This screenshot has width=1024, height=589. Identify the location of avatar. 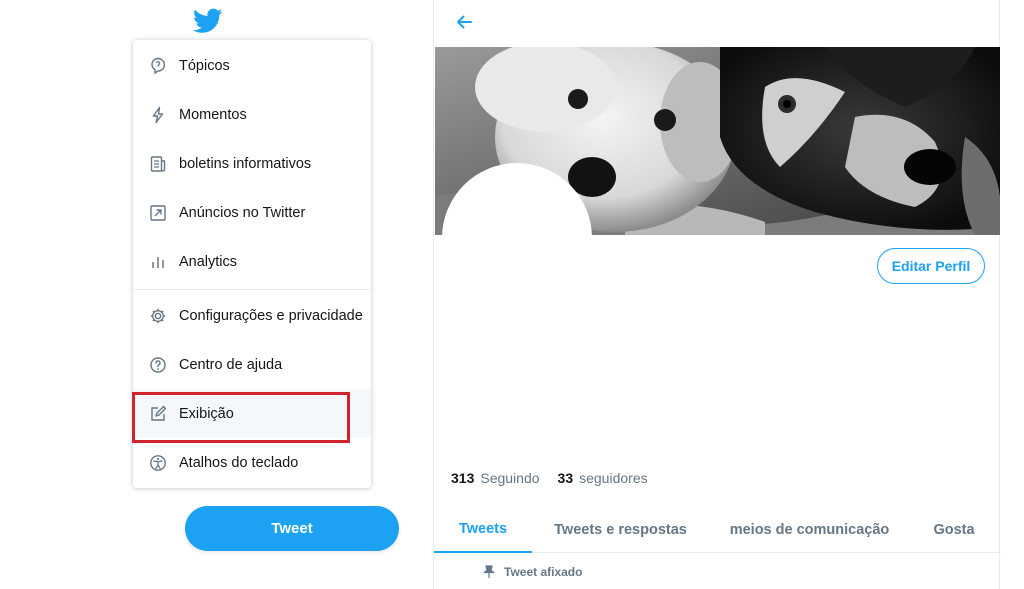
(517, 238).